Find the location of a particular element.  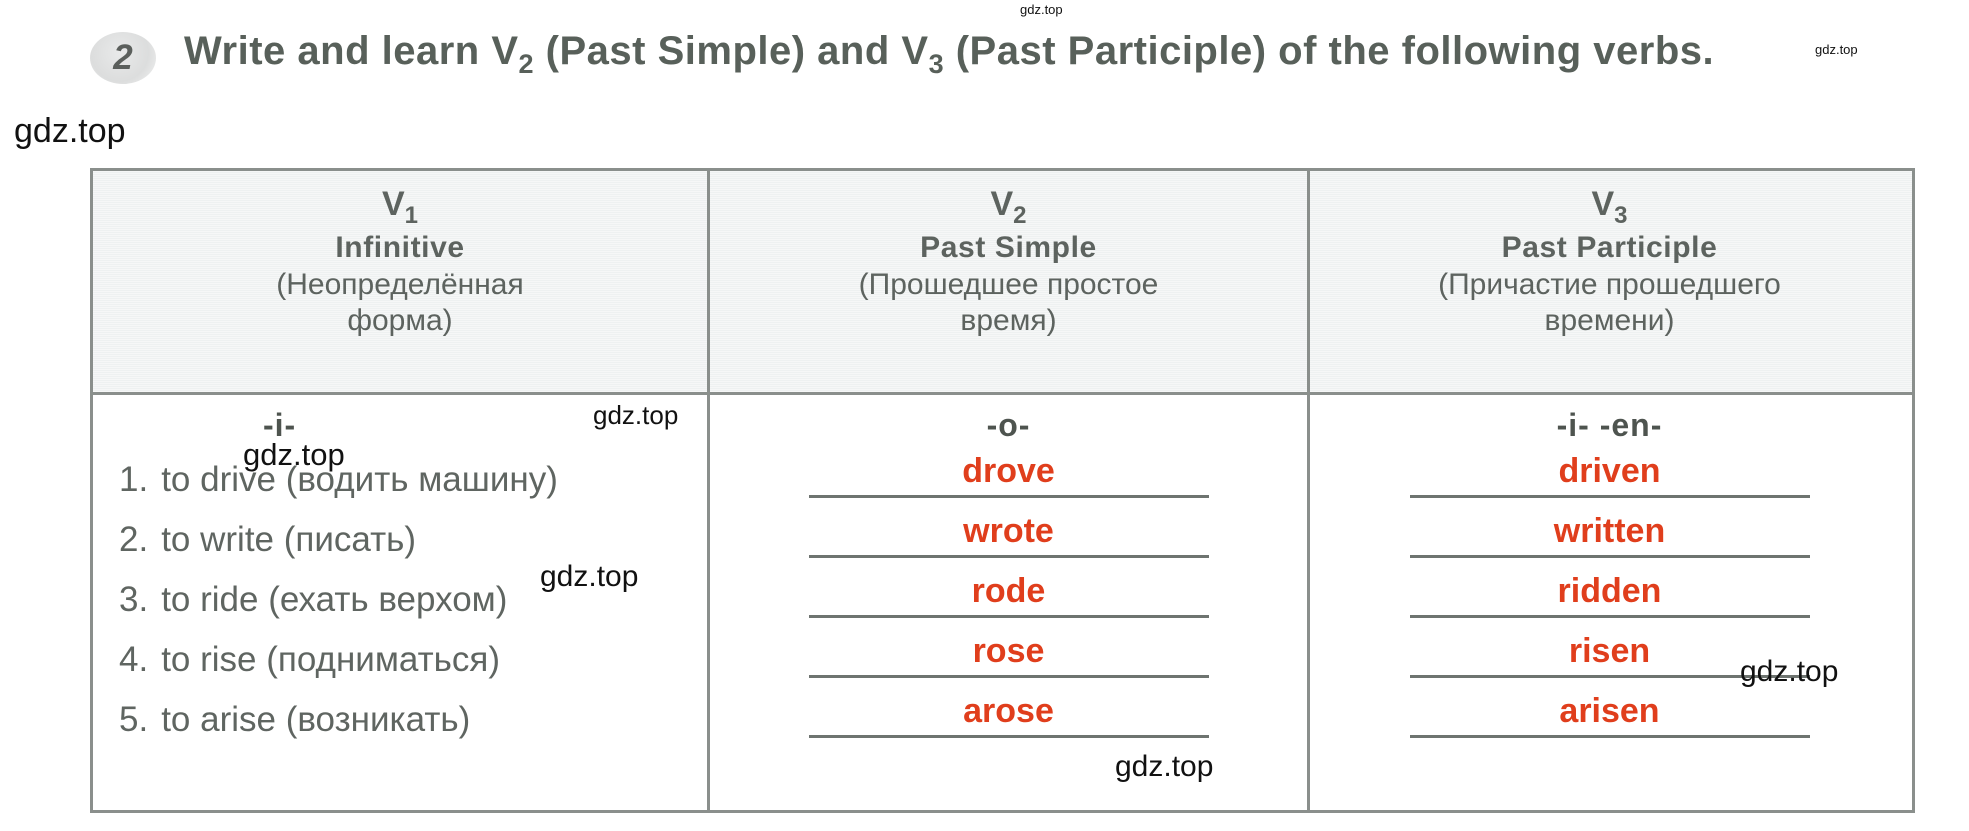

task-number-badge: 2 is located at coordinates (123, 58).